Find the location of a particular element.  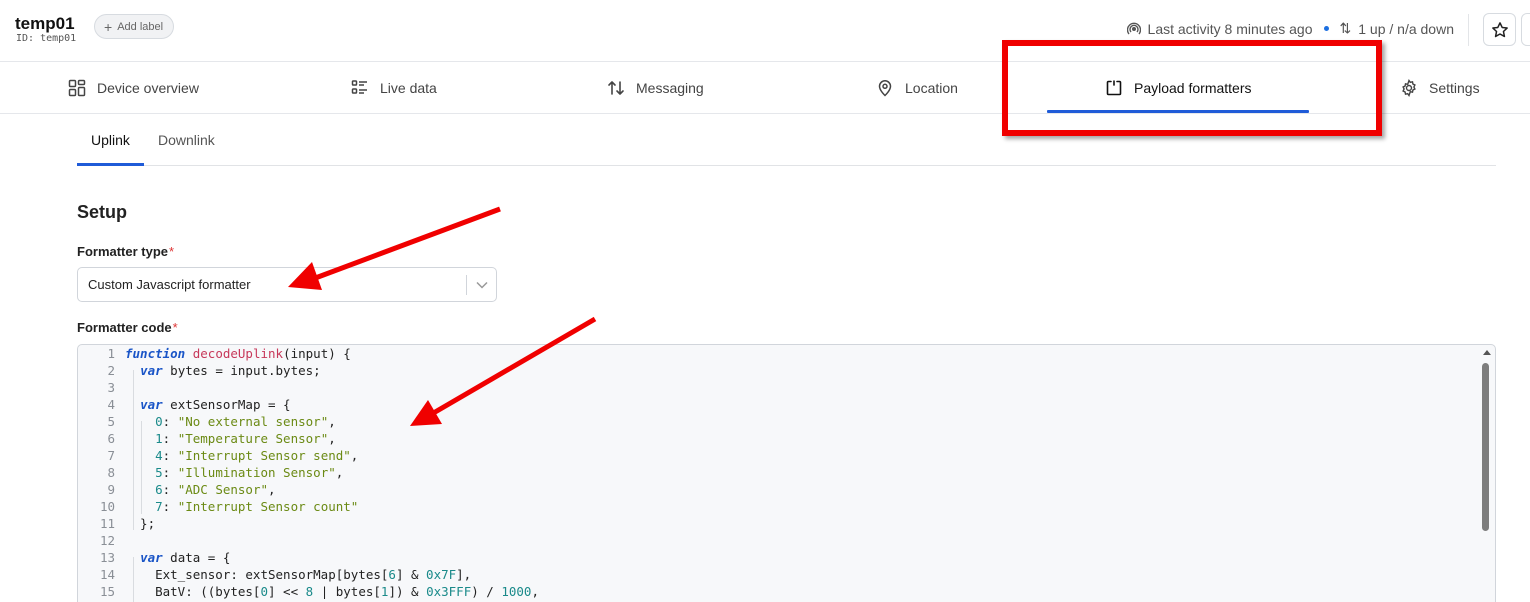

tab-label: Messaging is located at coordinates (670, 88).